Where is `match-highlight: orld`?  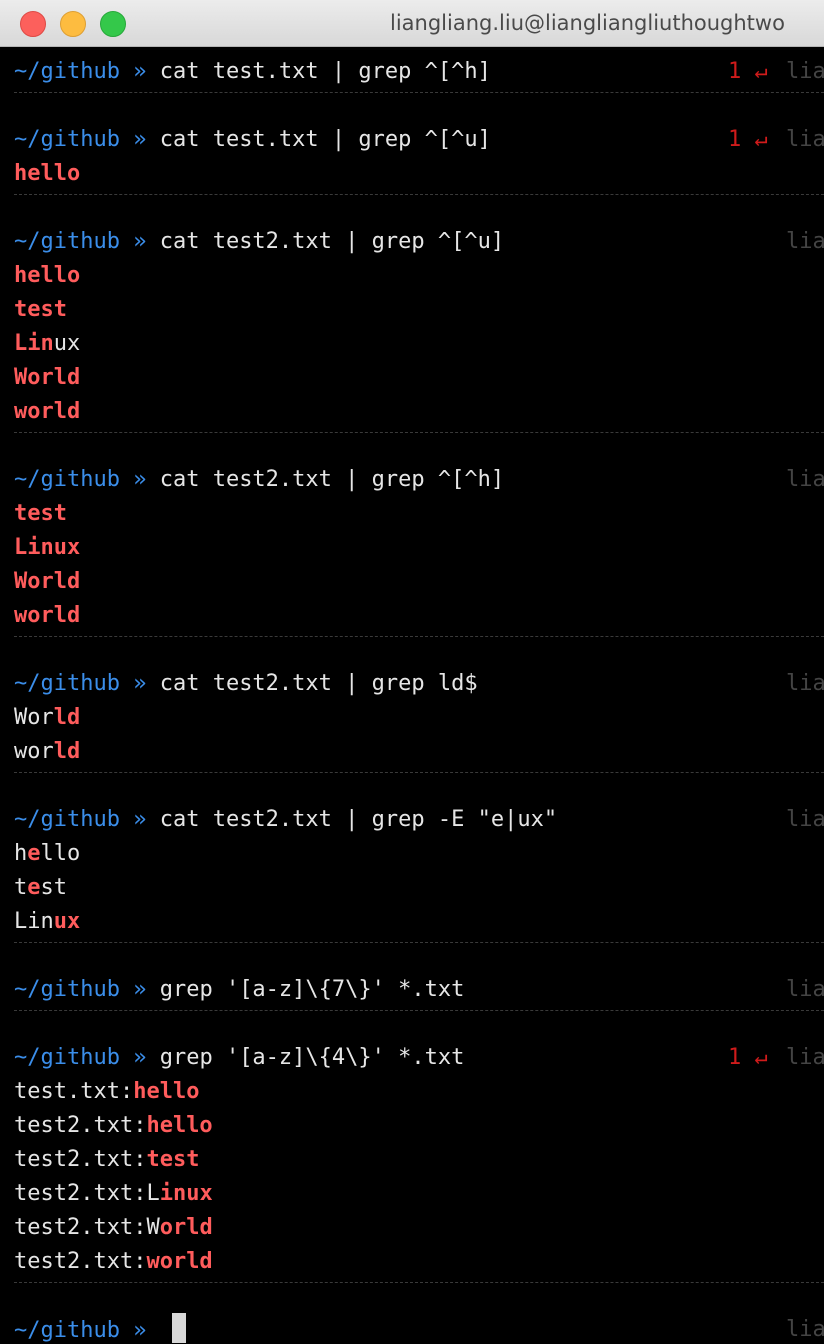
match-highlight: orld is located at coordinates (186, 1227).